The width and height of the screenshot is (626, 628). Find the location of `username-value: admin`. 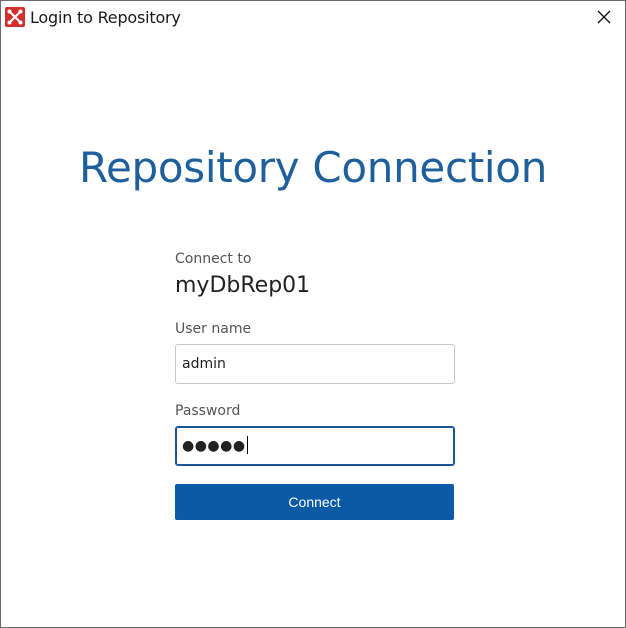

username-value: admin is located at coordinates (204, 364).